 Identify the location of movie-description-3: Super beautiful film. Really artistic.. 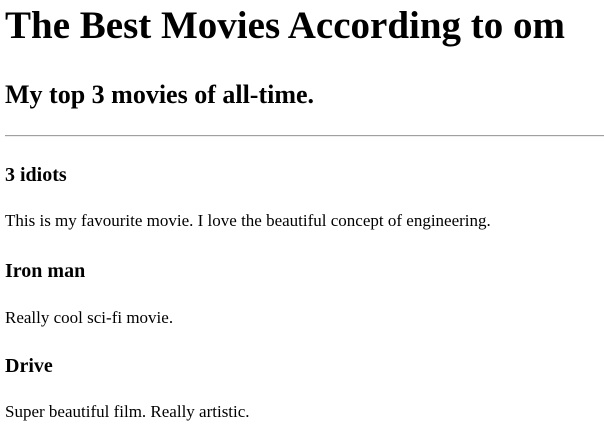
(127, 411).